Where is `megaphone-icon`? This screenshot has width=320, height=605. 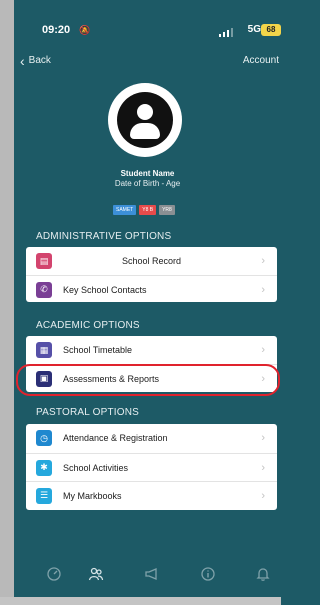
megaphone-icon is located at coordinates (152, 574).